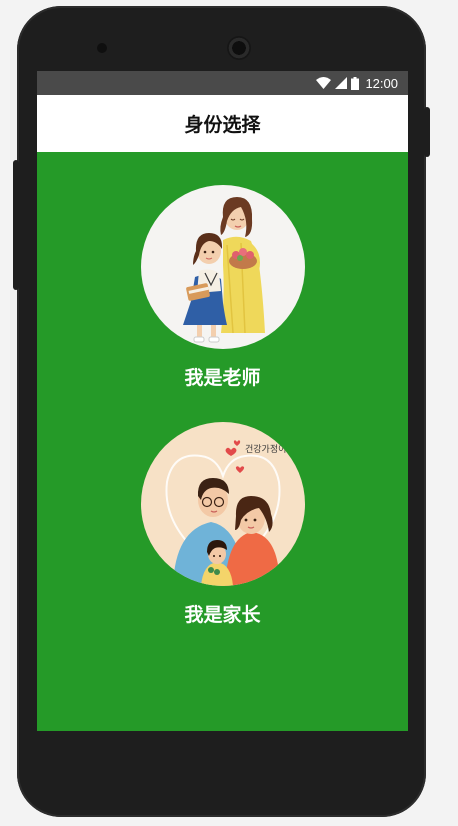 The height and width of the screenshot is (826, 458). I want to click on status-time: 12:00, so click(381, 83).